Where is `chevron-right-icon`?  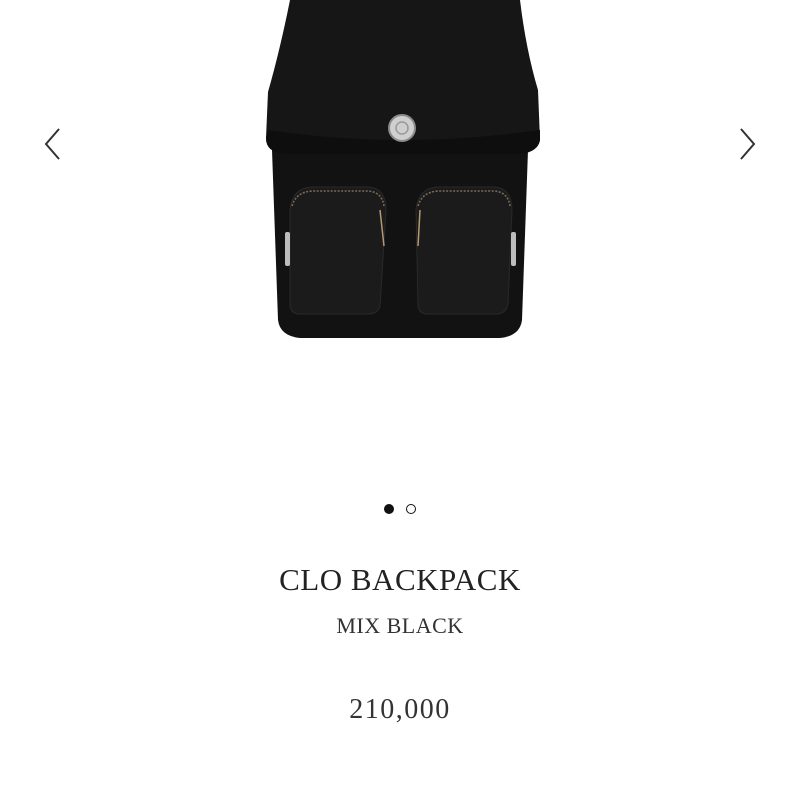
chevron-right-icon is located at coordinates (748, 144).